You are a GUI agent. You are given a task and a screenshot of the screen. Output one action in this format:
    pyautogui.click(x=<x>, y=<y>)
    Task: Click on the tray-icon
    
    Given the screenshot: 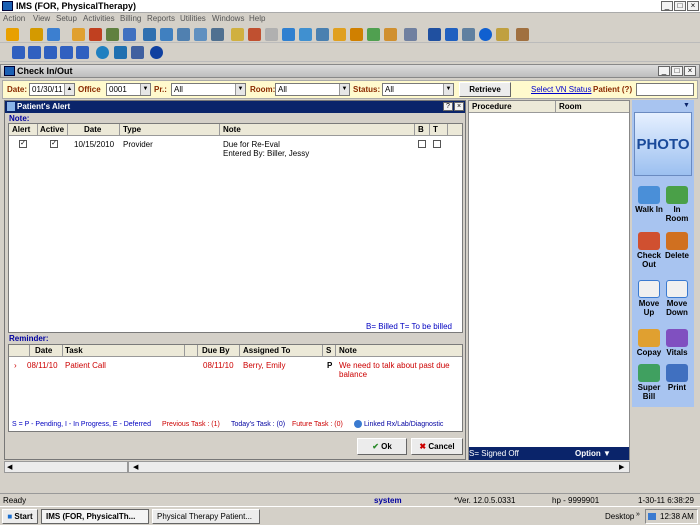 What is the action you would take?
    pyautogui.click(x=652, y=516)
    